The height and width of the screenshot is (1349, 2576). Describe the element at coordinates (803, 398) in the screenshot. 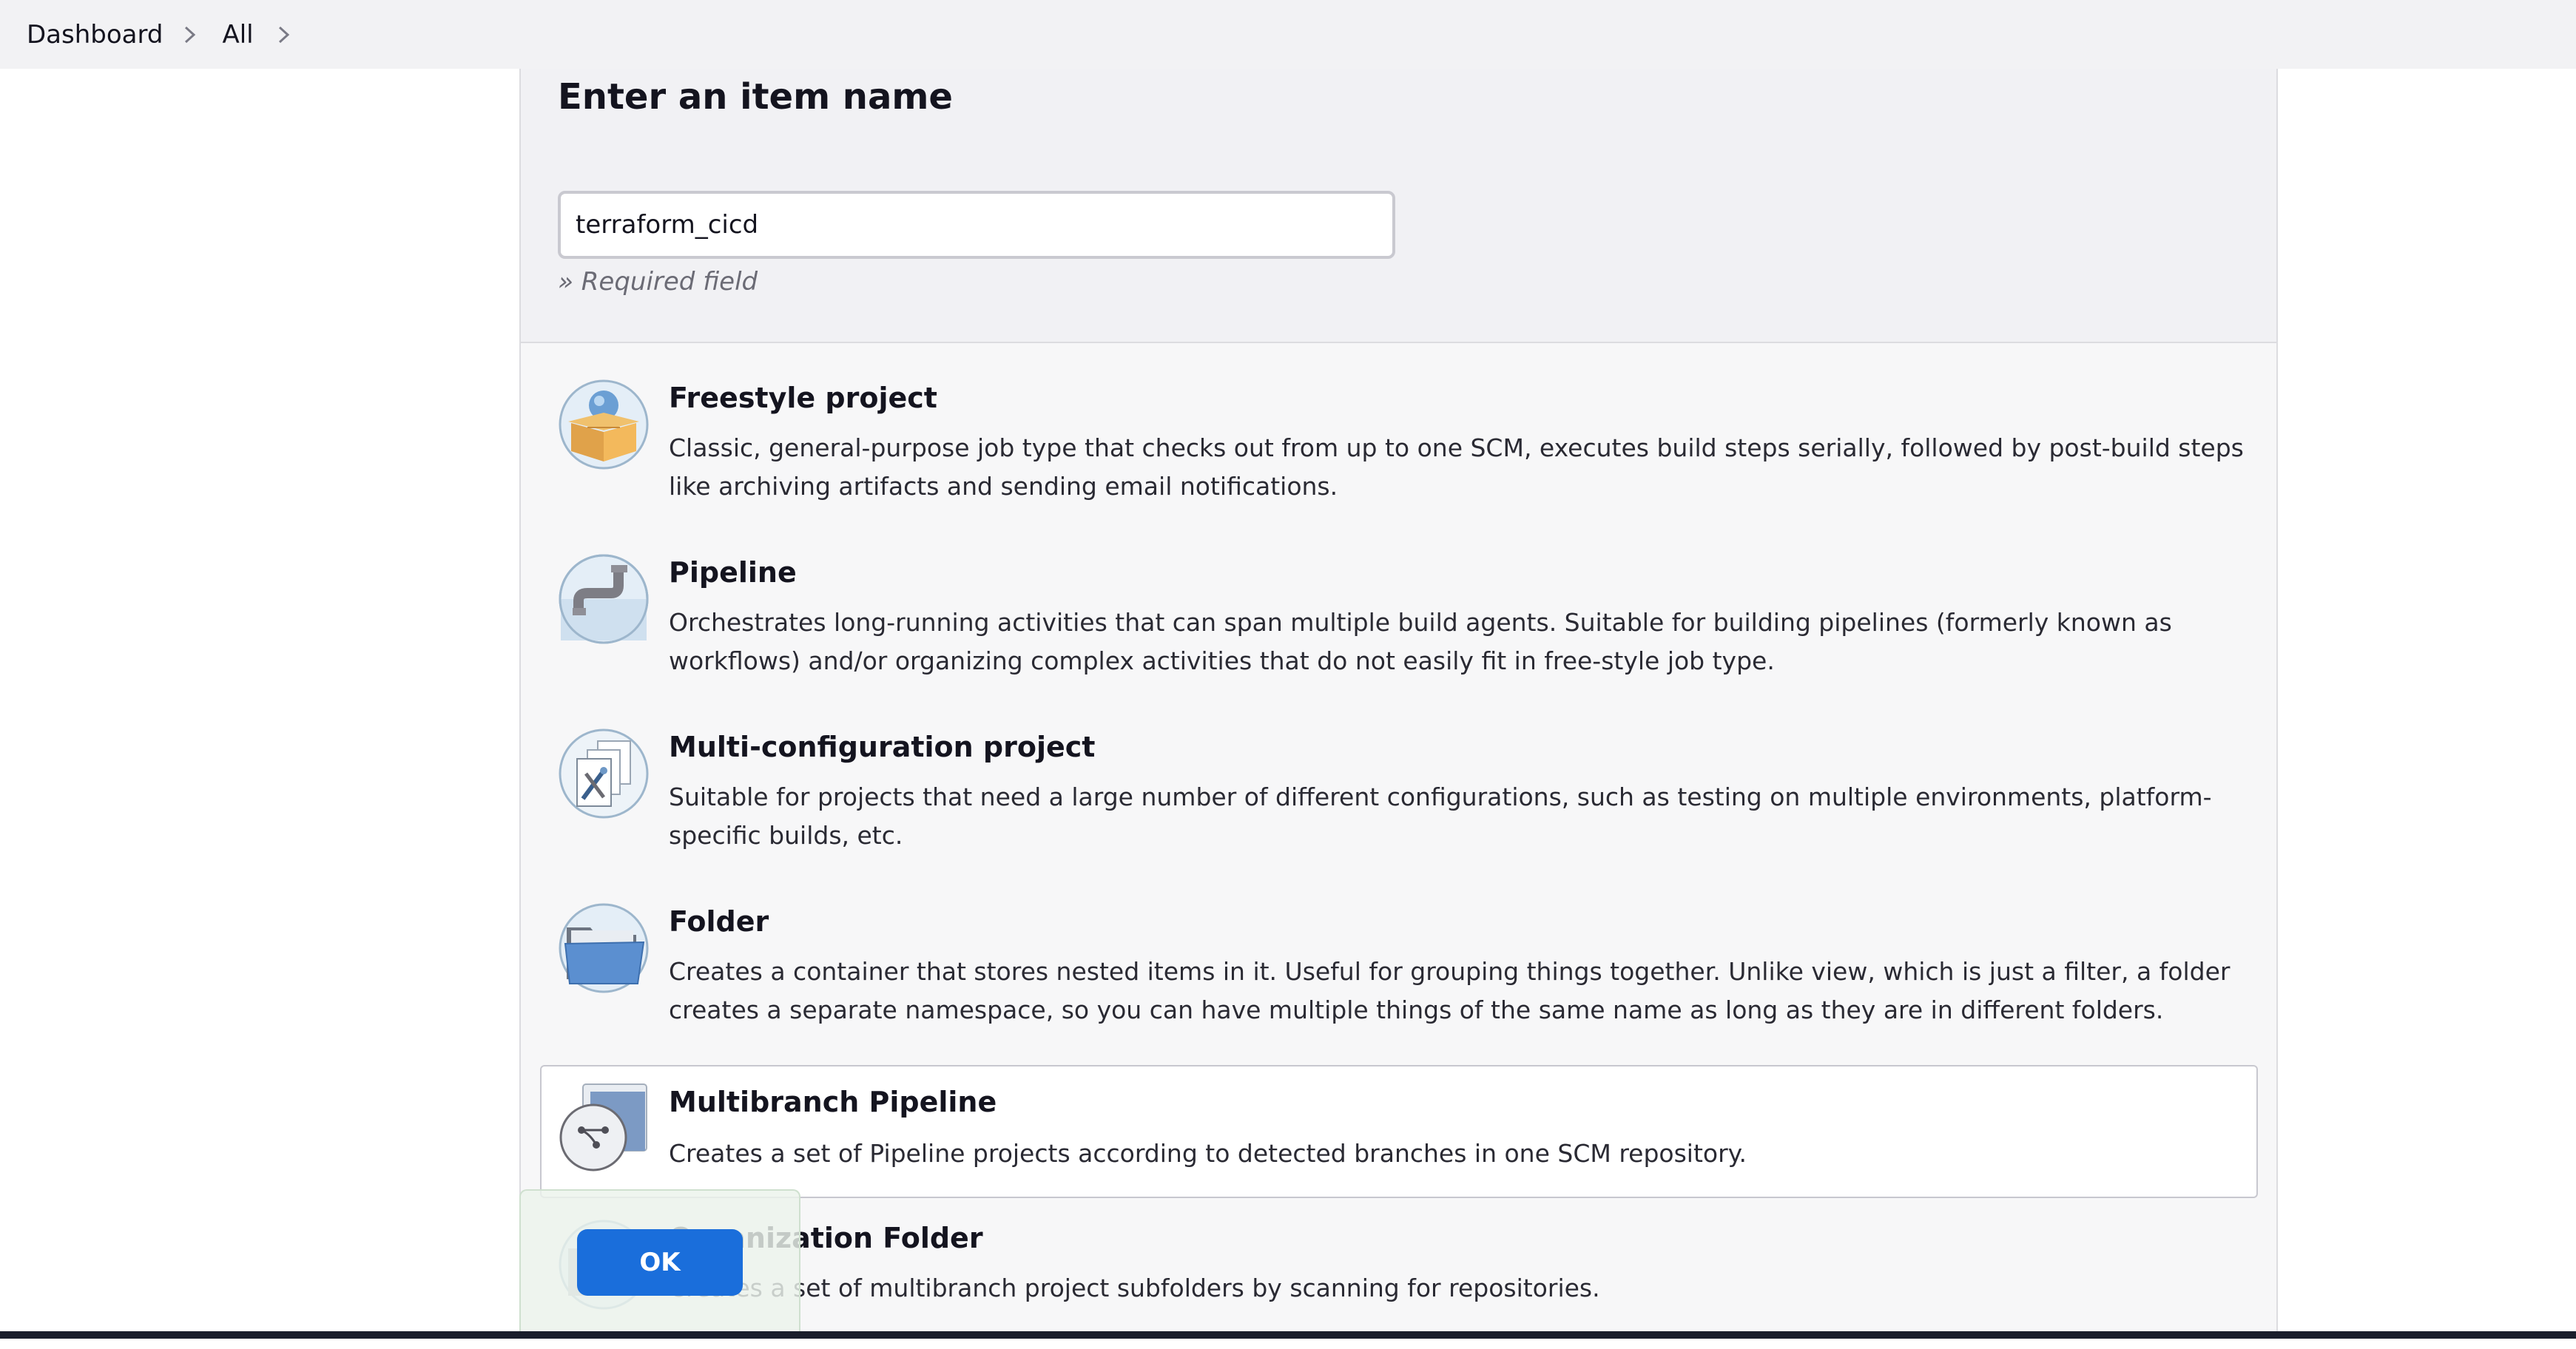

I see `item-title: Freestyle project` at that location.